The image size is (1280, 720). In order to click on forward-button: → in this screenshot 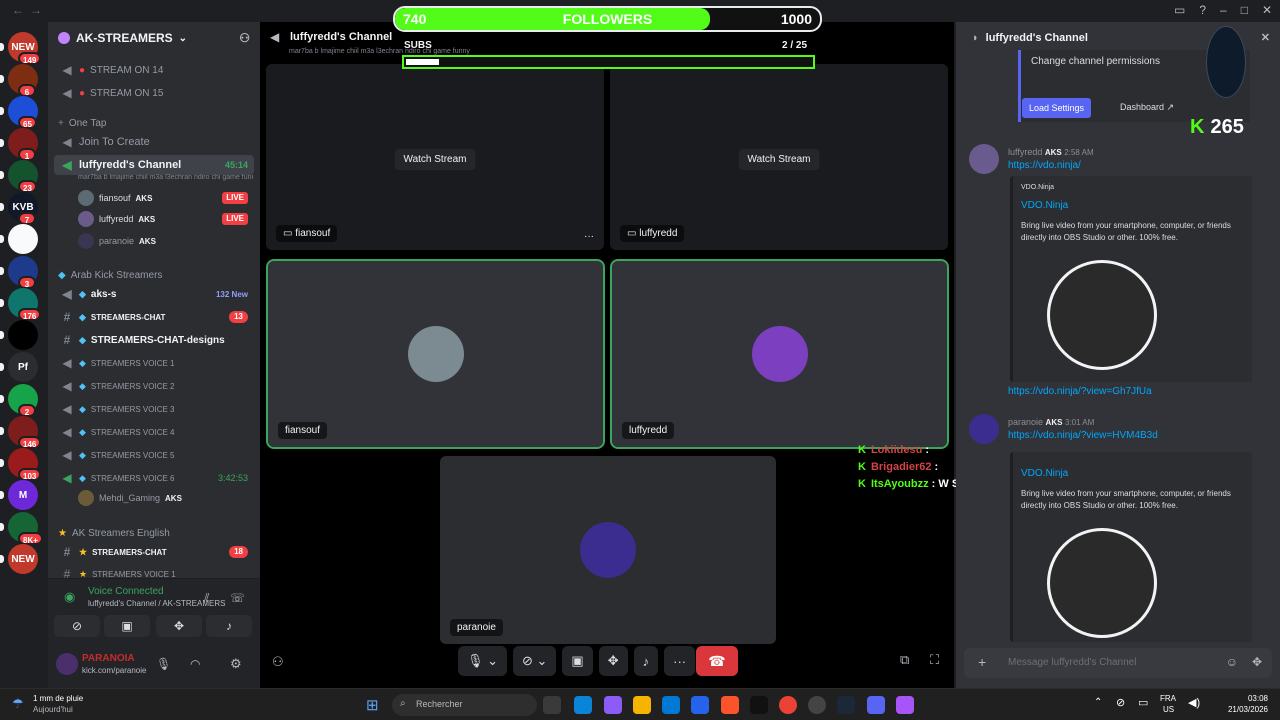, I will do `click(36, 10)`.